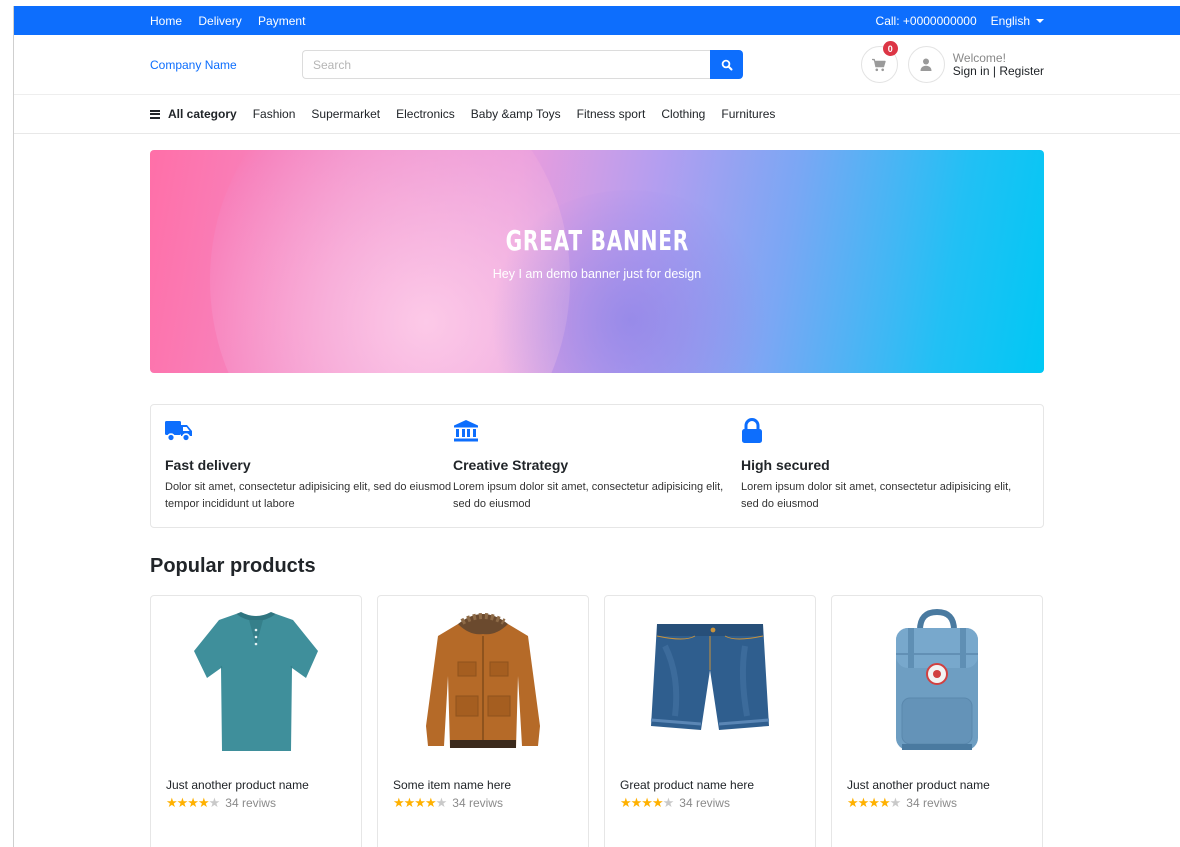 This screenshot has height=847, width=1180. Describe the element at coordinates (452, 785) in the screenshot. I see `product-name: Some item name here` at that location.